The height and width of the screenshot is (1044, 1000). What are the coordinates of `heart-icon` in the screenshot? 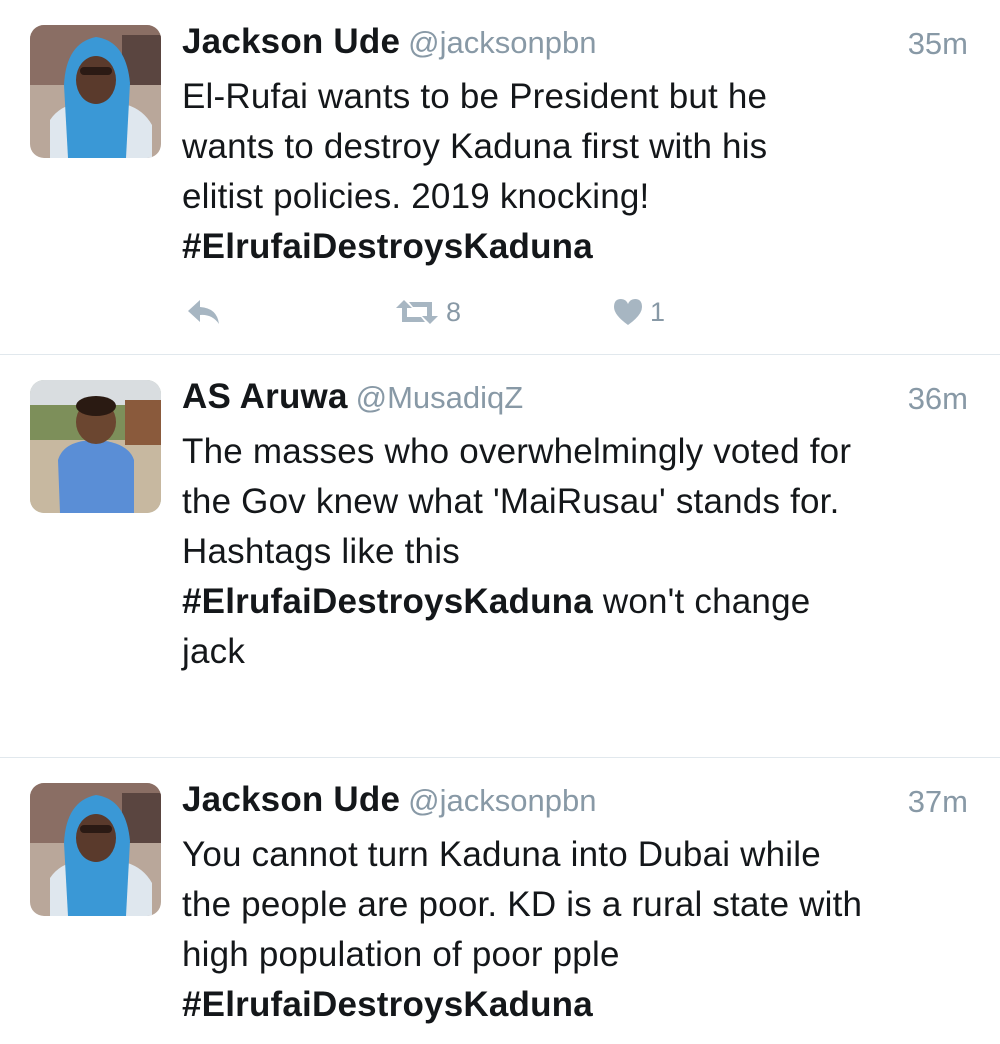 It's located at (628, 312).